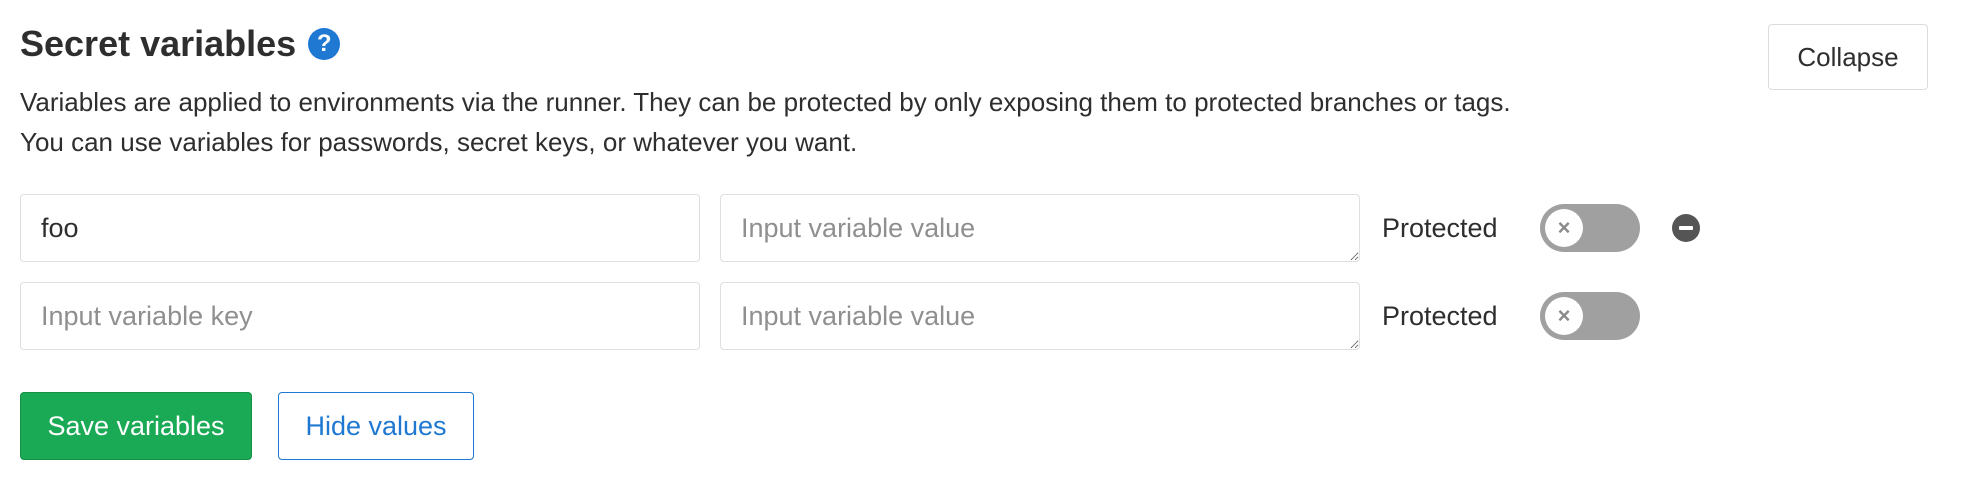  I want to click on save-variables-button: Save variables, so click(136, 426).